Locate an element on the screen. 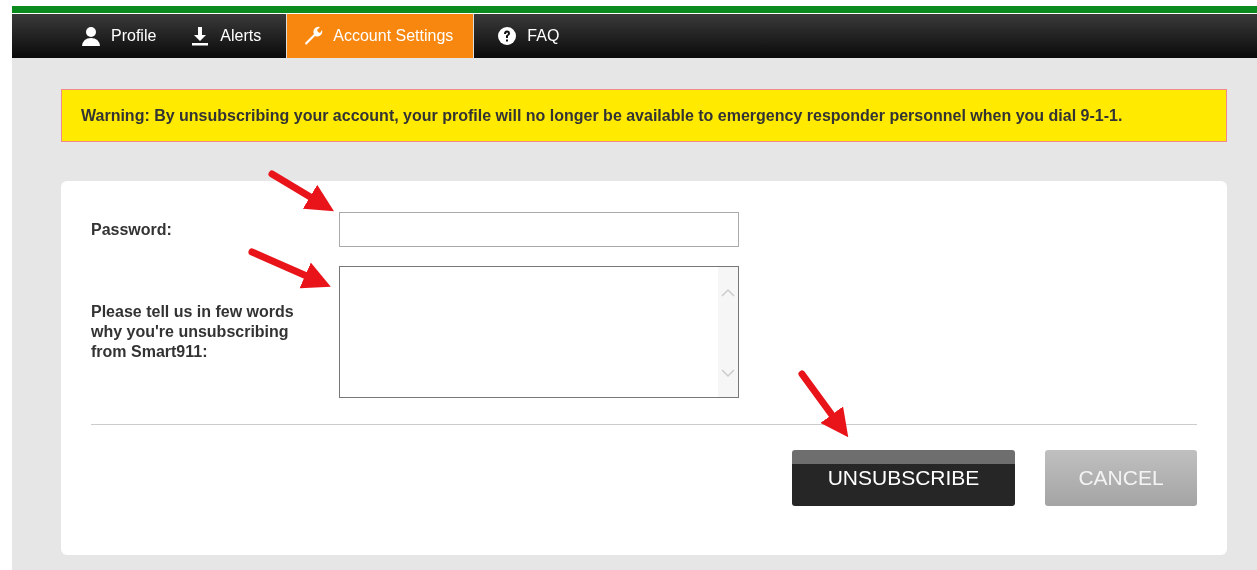  reason-label: Please tell us in few words why you're unsubscribing from Smart911: is located at coordinates (193, 332).